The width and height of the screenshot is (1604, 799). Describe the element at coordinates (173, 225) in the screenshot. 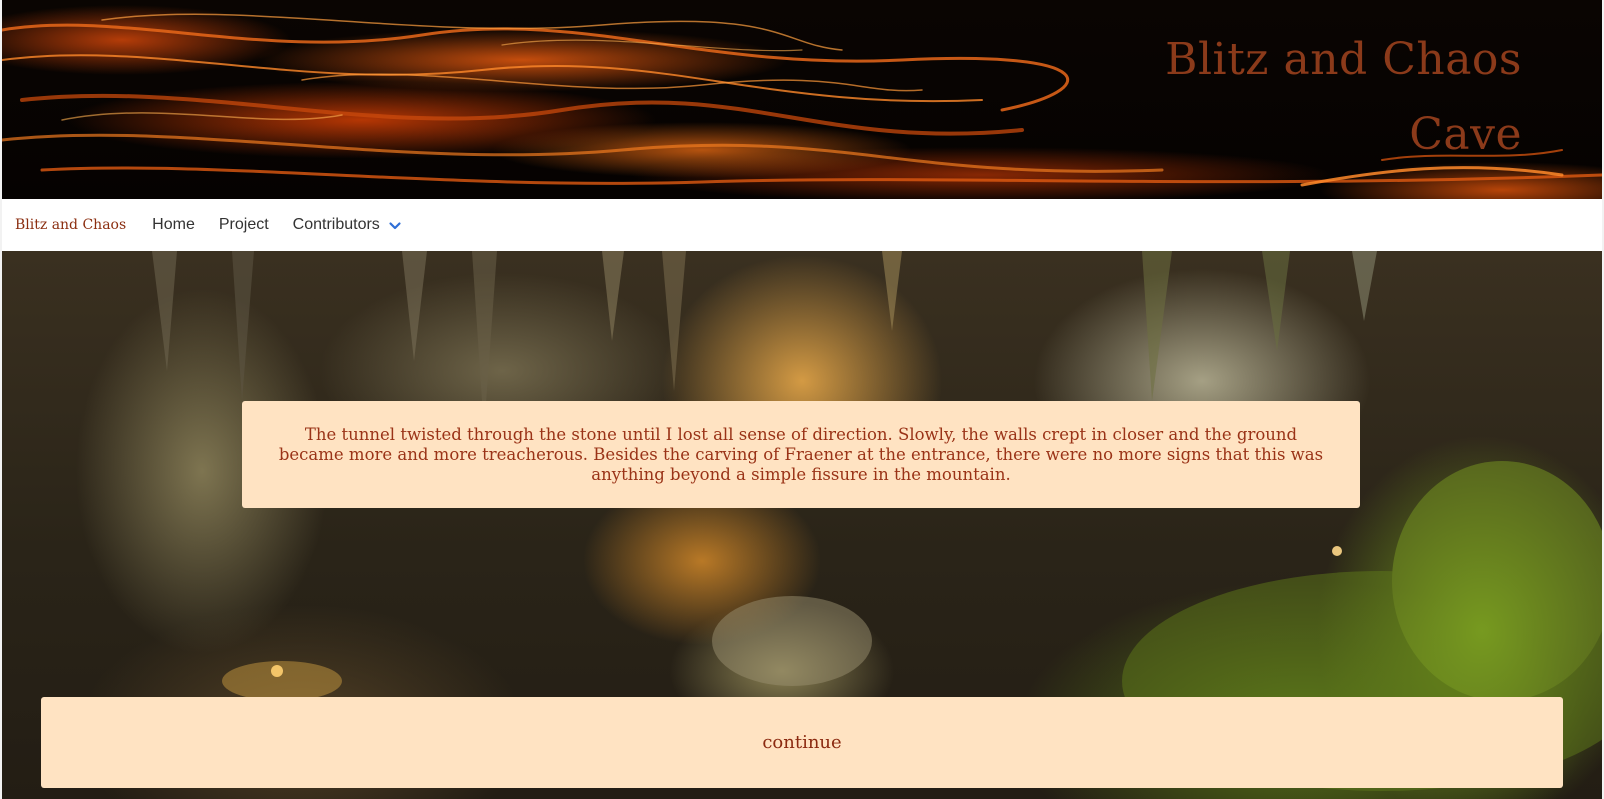

I see `nav-home-link: Home` at that location.